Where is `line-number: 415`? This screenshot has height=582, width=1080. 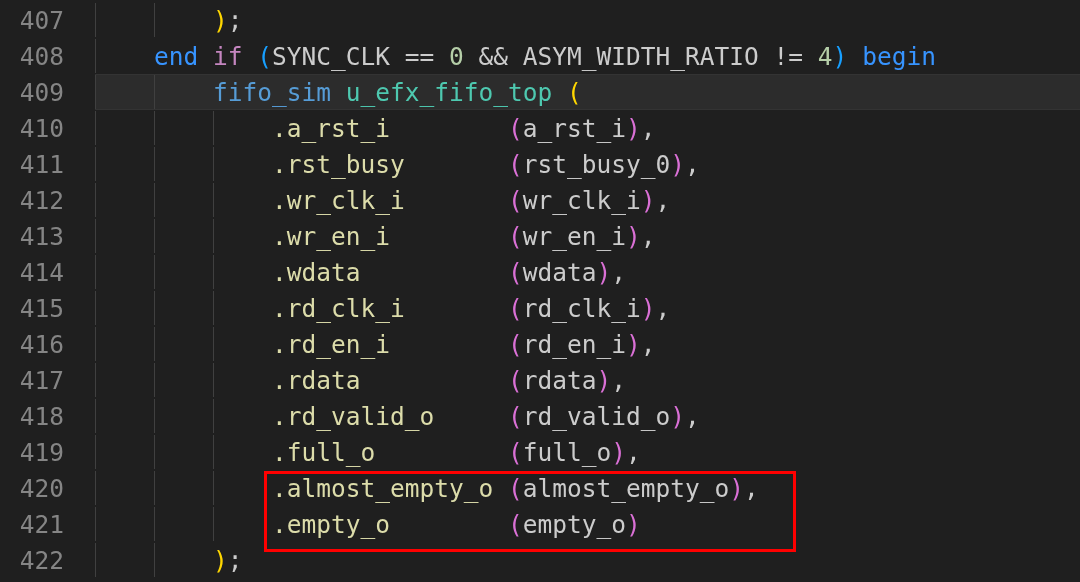
line-number: 415 is located at coordinates (41, 308).